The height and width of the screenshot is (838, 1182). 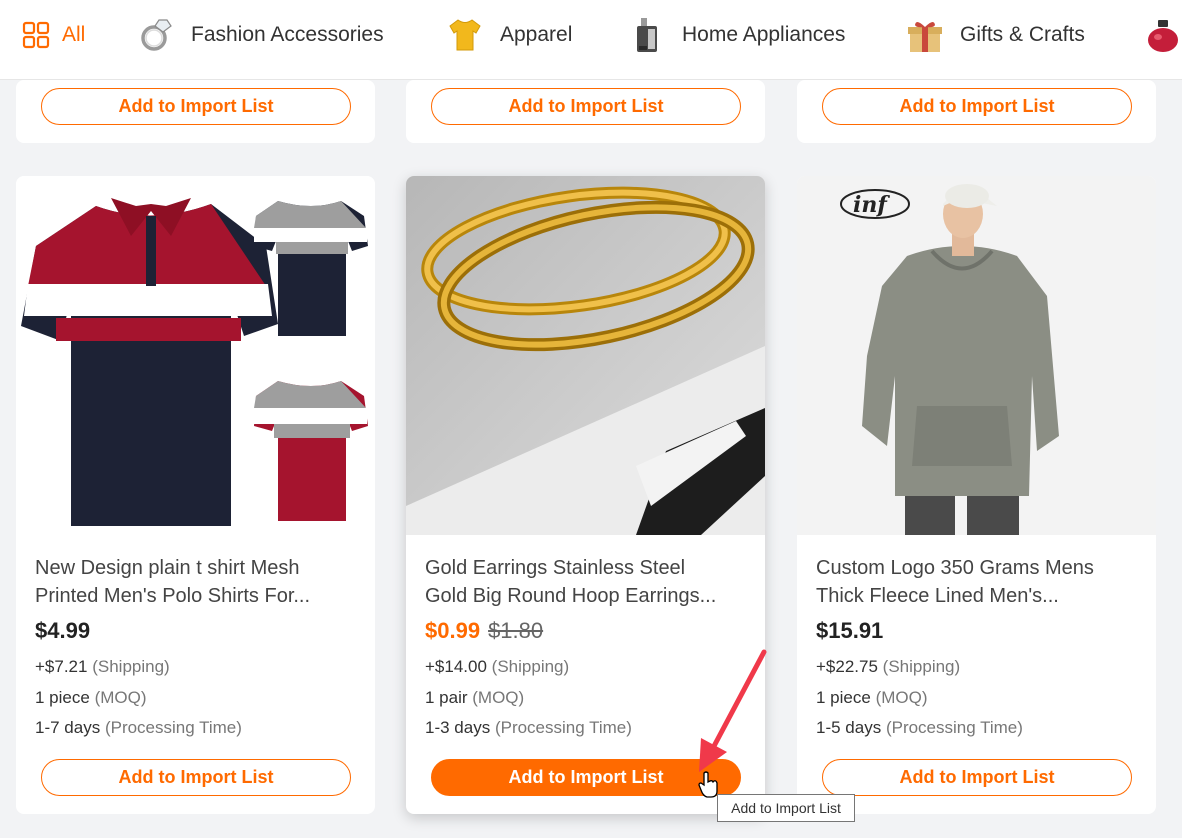 What do you see at coordinates (733, 710) in the screenshot?
I see `annotation-arrow` at bounding box center [733, 710].